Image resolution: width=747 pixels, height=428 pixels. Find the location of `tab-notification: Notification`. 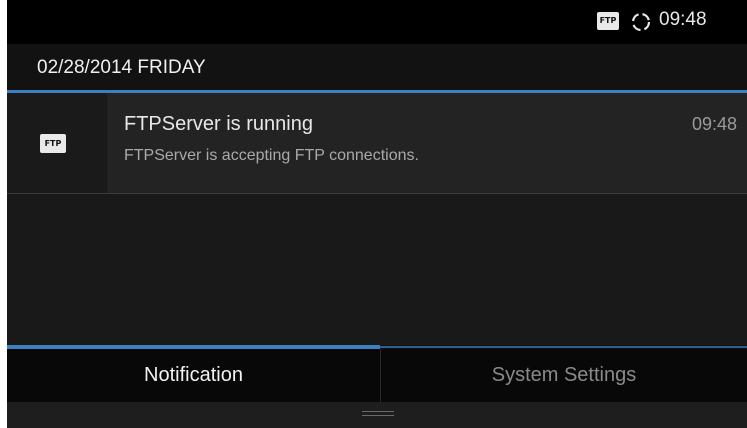

tab-notification: Notification is located at coordinates (193, 375).